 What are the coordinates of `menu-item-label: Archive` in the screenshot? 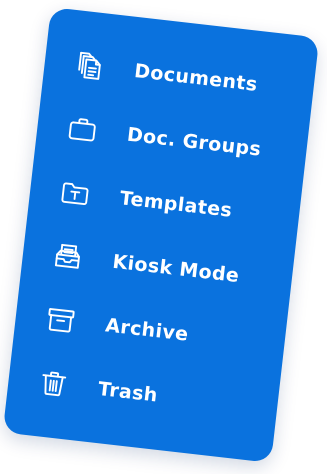 It's located at (147, 330).